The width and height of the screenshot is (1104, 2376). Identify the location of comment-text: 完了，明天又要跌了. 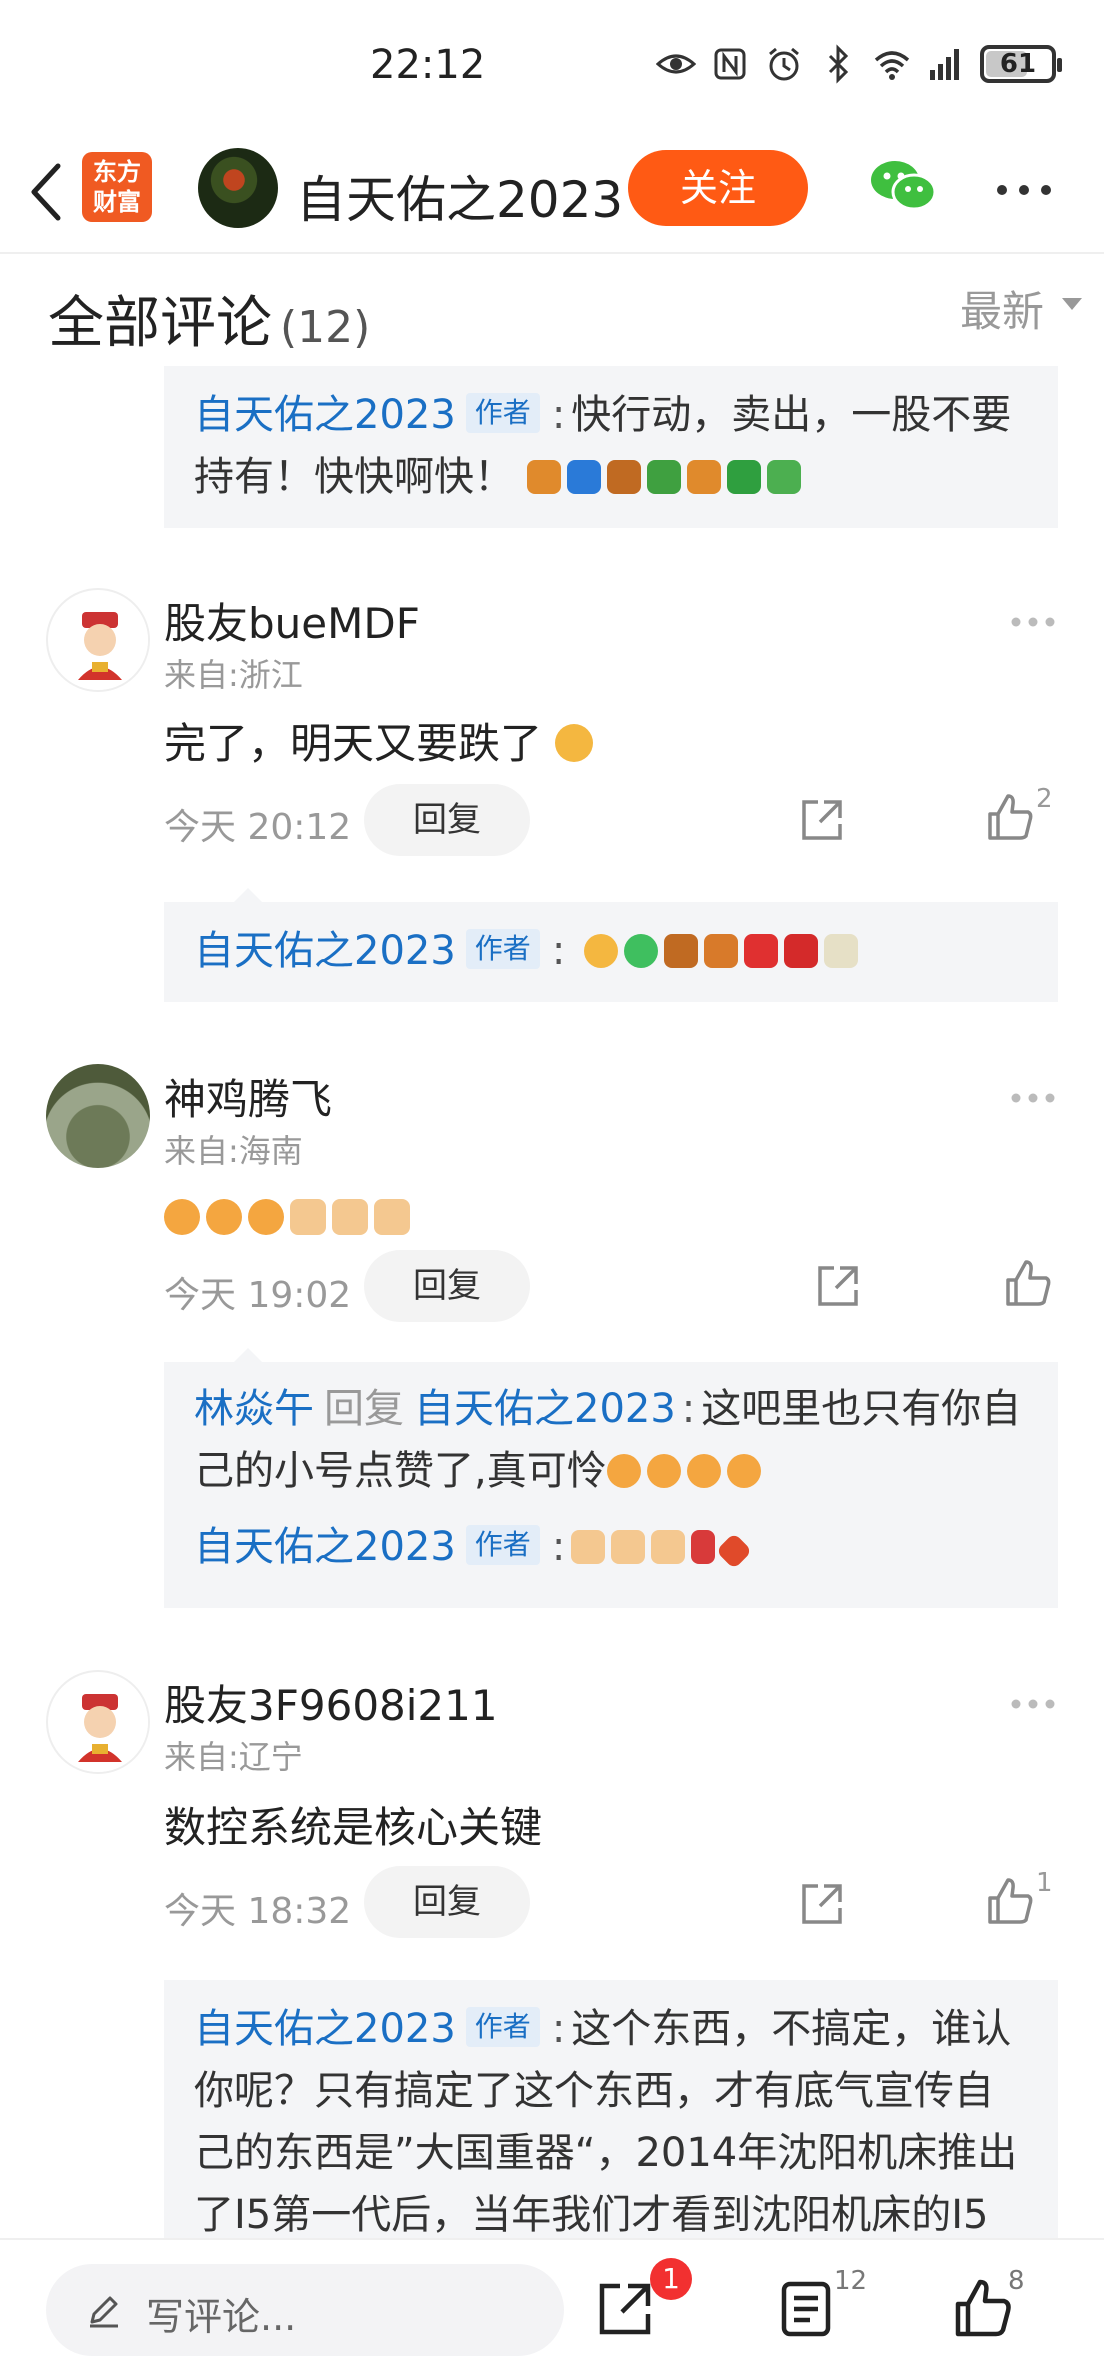
(381, 740).